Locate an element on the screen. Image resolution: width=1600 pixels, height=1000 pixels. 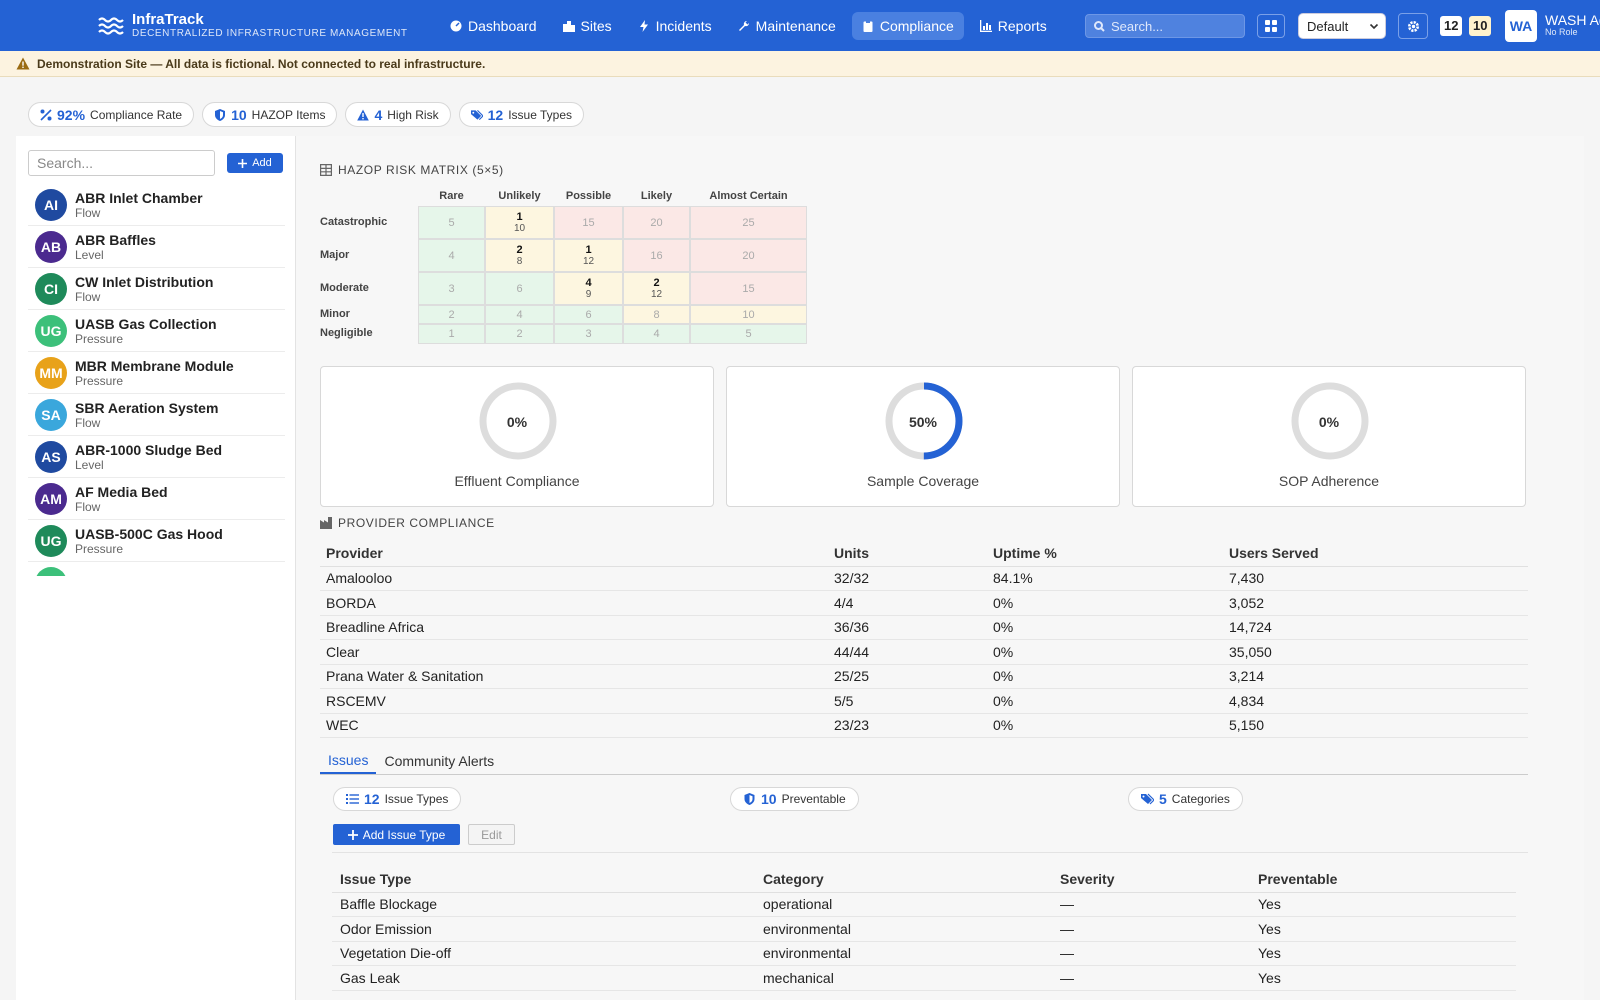
issue-stat-value: 10 is located at coordinates (769, 799).